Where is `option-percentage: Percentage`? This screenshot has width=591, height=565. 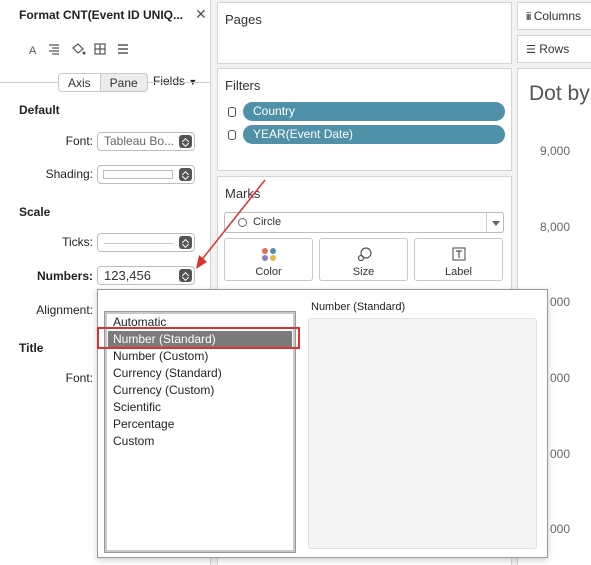
option-percentage: Percentage is located at coordinates (200, 424).